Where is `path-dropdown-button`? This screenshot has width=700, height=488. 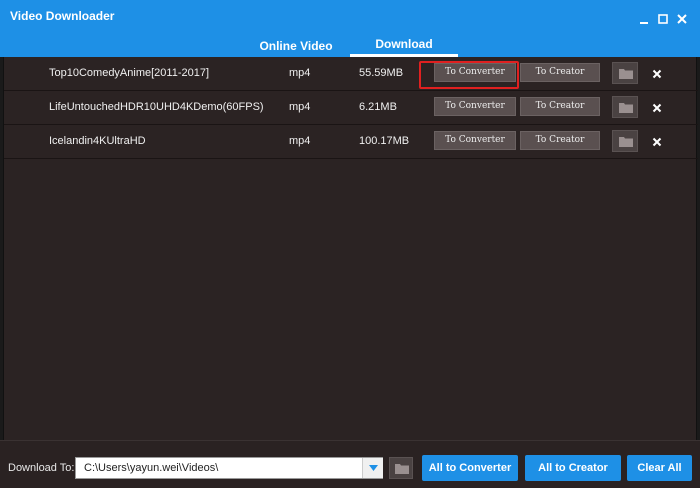
path-dropdown-button is located at coordinates (372, 468).